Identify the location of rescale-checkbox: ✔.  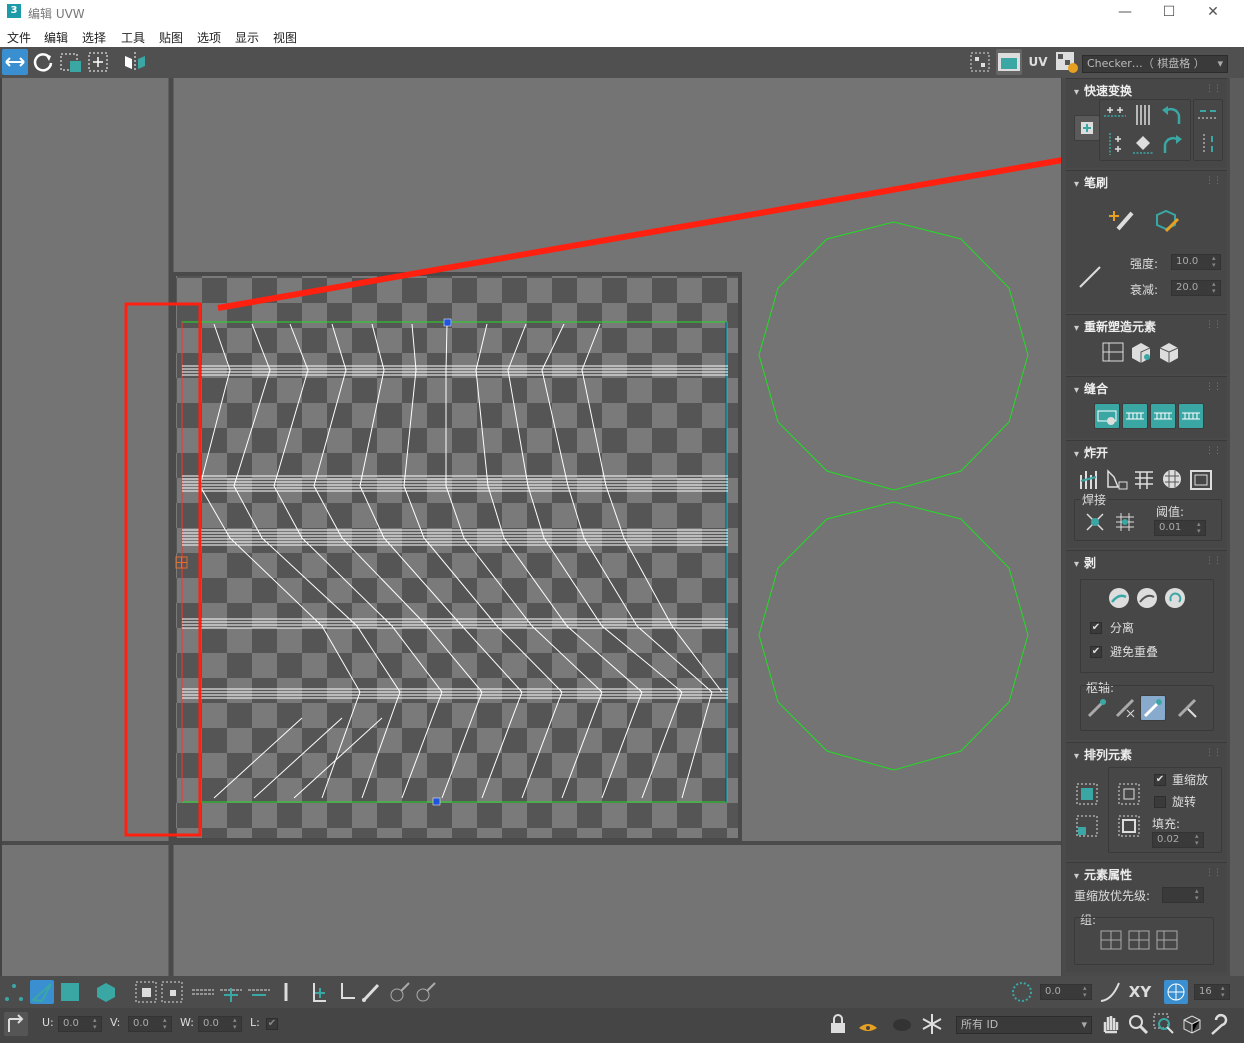
(1160, 780).